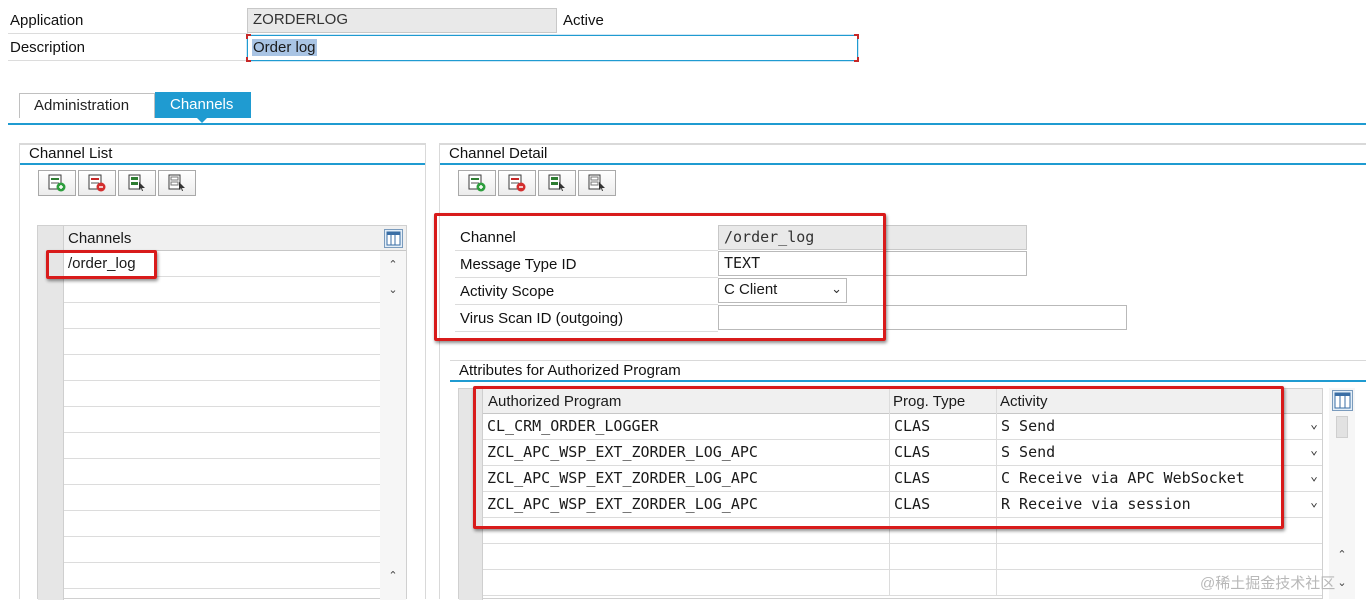 This screenshot has height=600, width=1366. I want to click on active-tab-pointer, so click(202, 120).